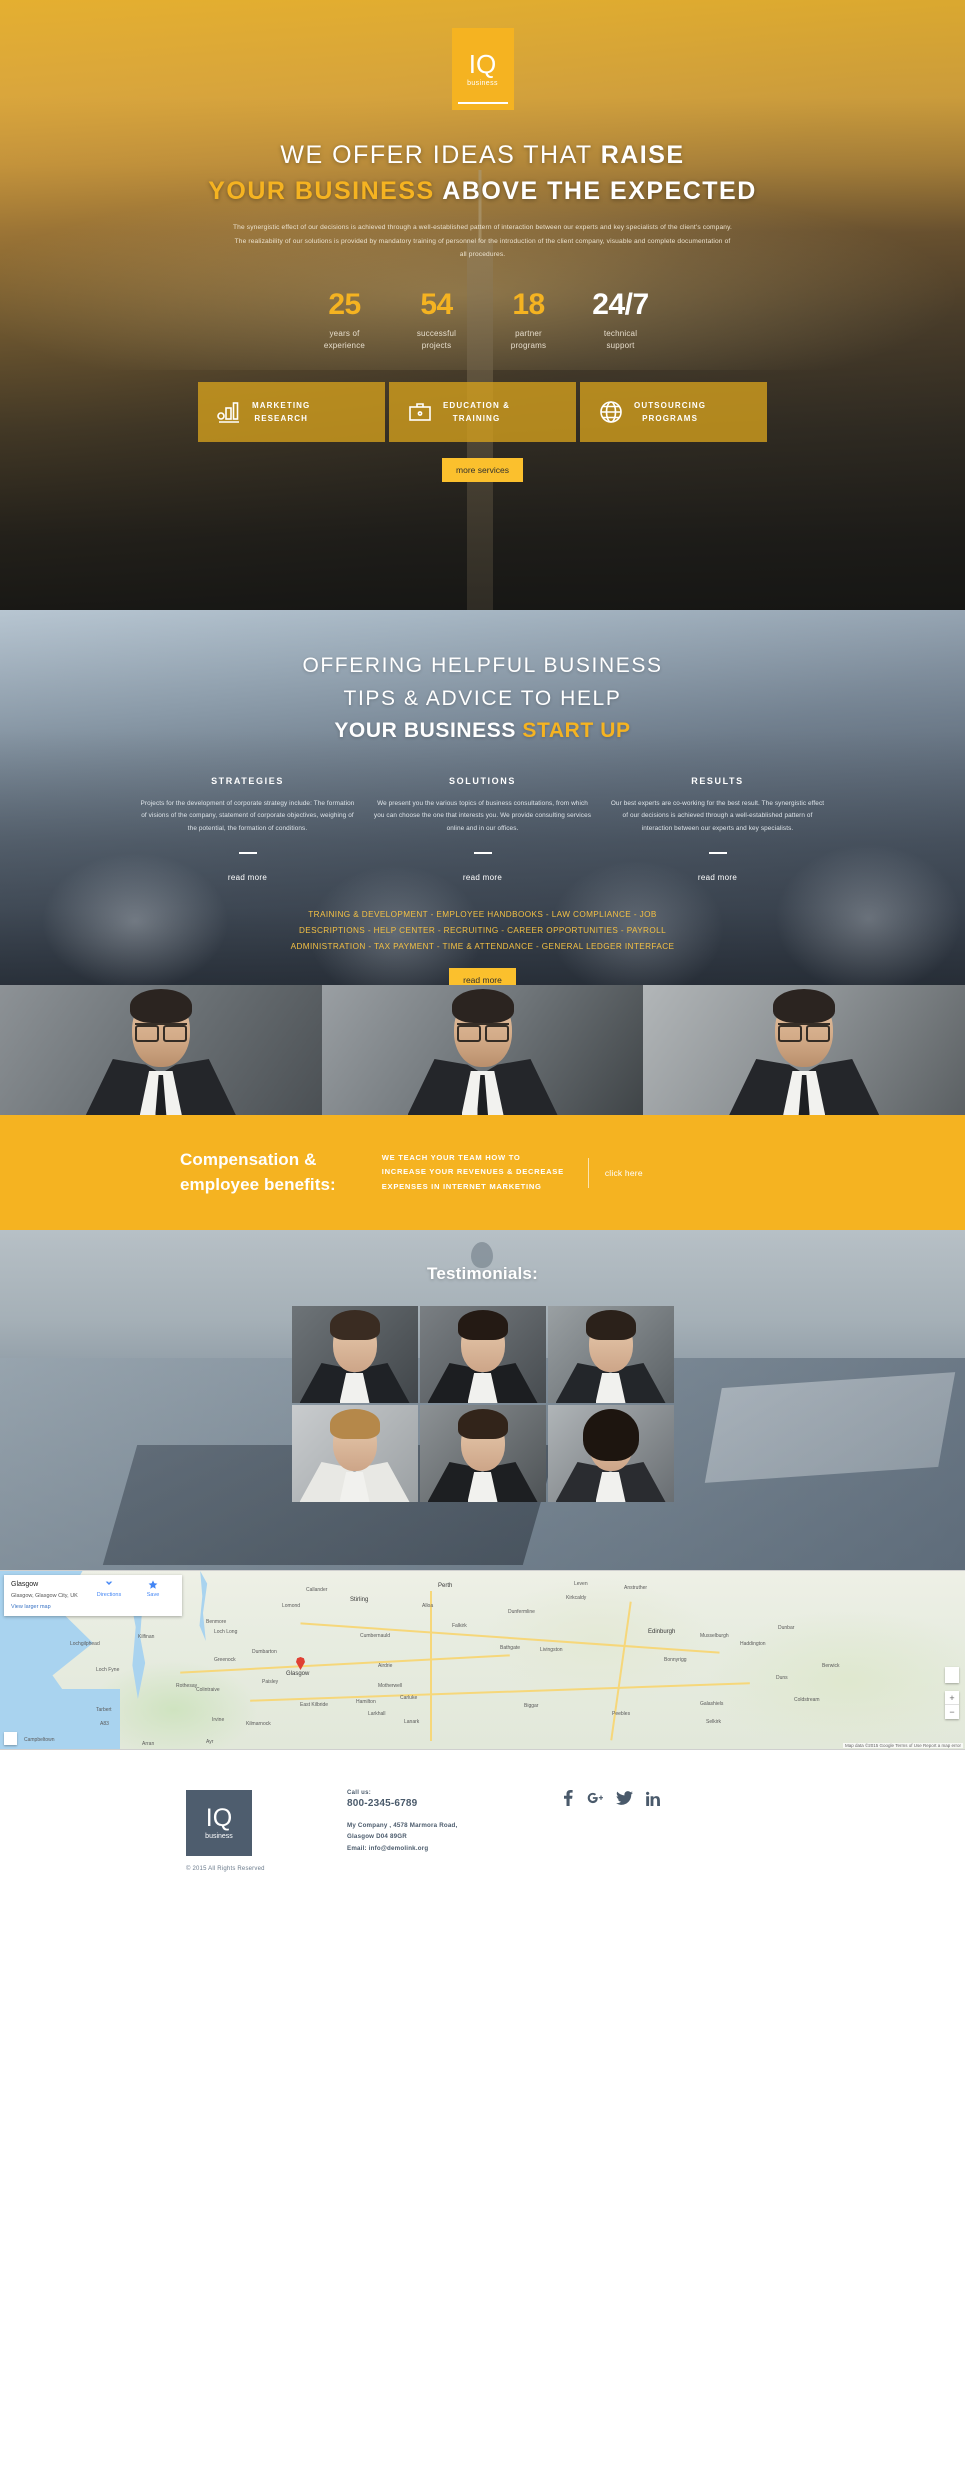 The width and height of the screenshot is (965, 2488). What do you see at coordinates (153, 1595) in the screenshot?
I see `save-label: Save` at bounding box center [153, 1595].